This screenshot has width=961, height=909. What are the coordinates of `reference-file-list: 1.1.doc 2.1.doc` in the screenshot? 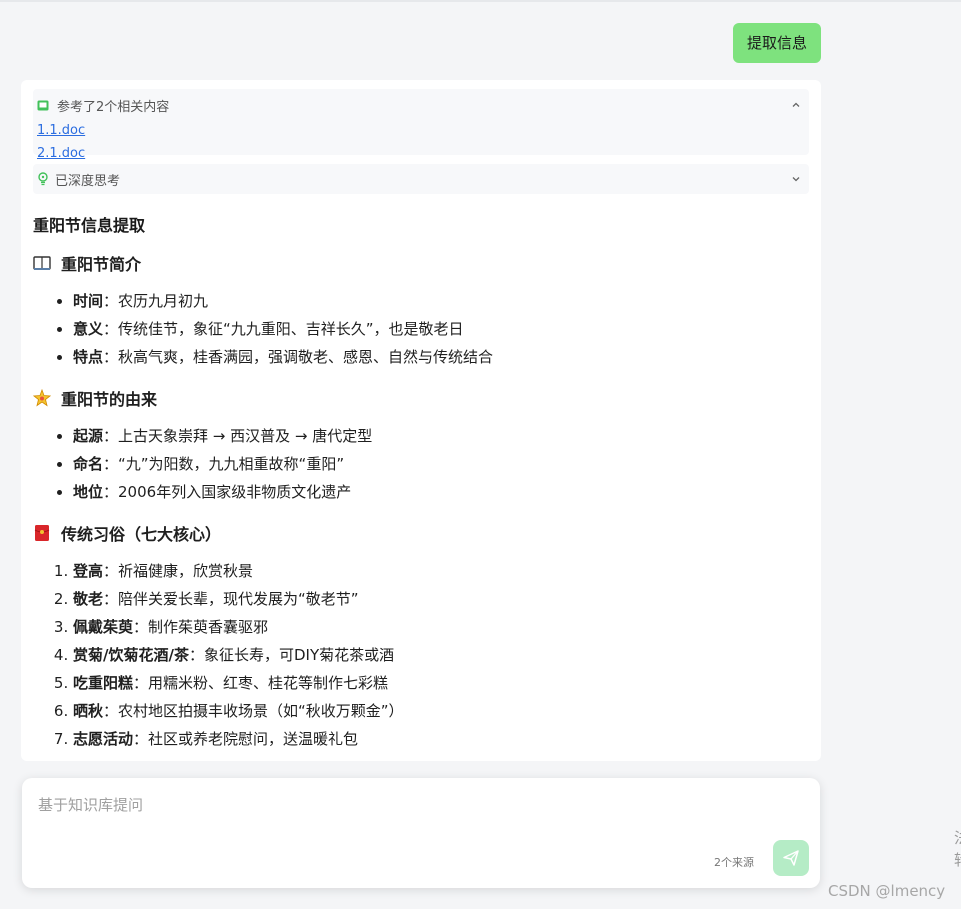 It's located at (421, 142).